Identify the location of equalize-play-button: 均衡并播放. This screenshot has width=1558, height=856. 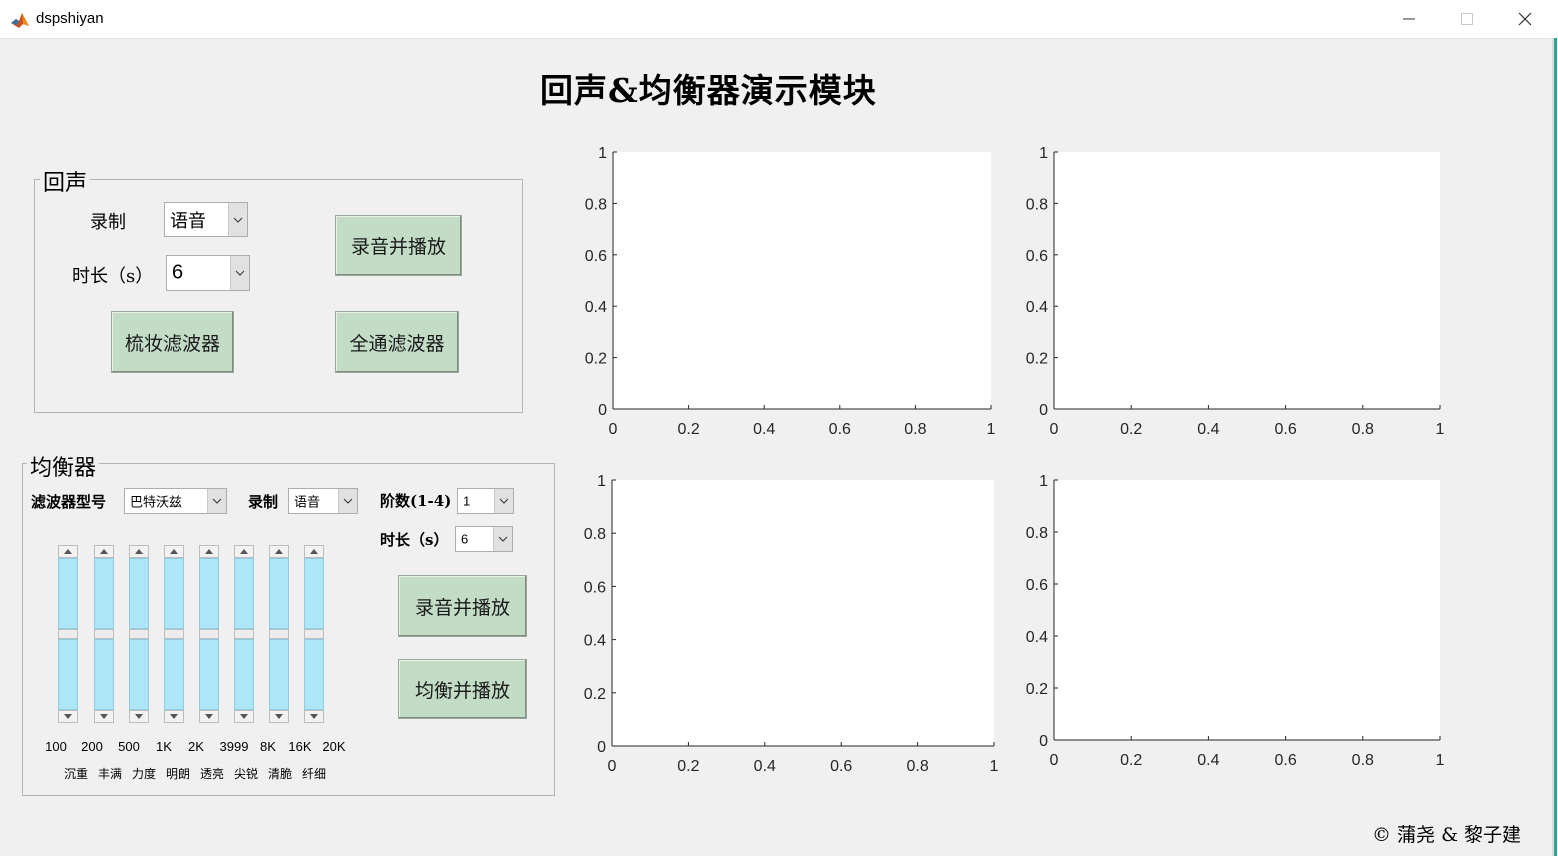
(462, 689).